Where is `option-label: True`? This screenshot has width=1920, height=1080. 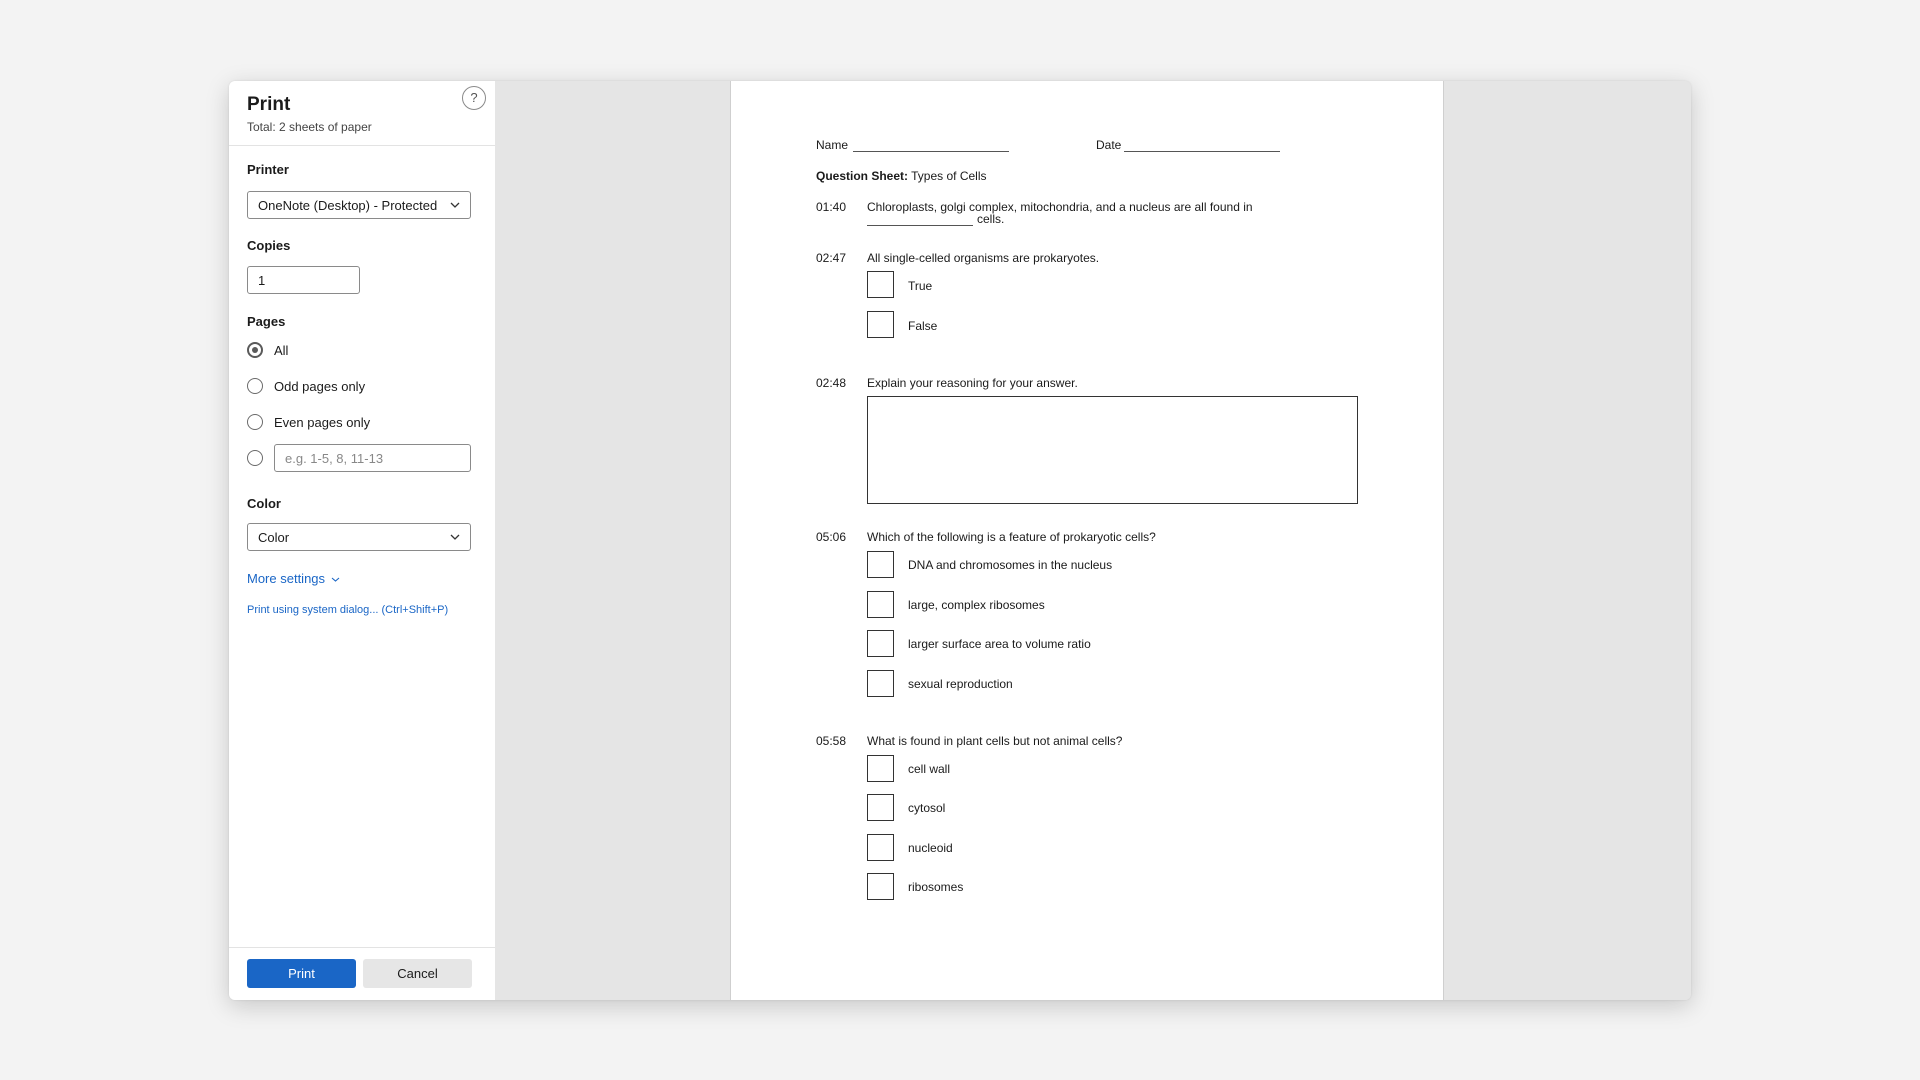 option-label: True is located at coordinates (920, 286).